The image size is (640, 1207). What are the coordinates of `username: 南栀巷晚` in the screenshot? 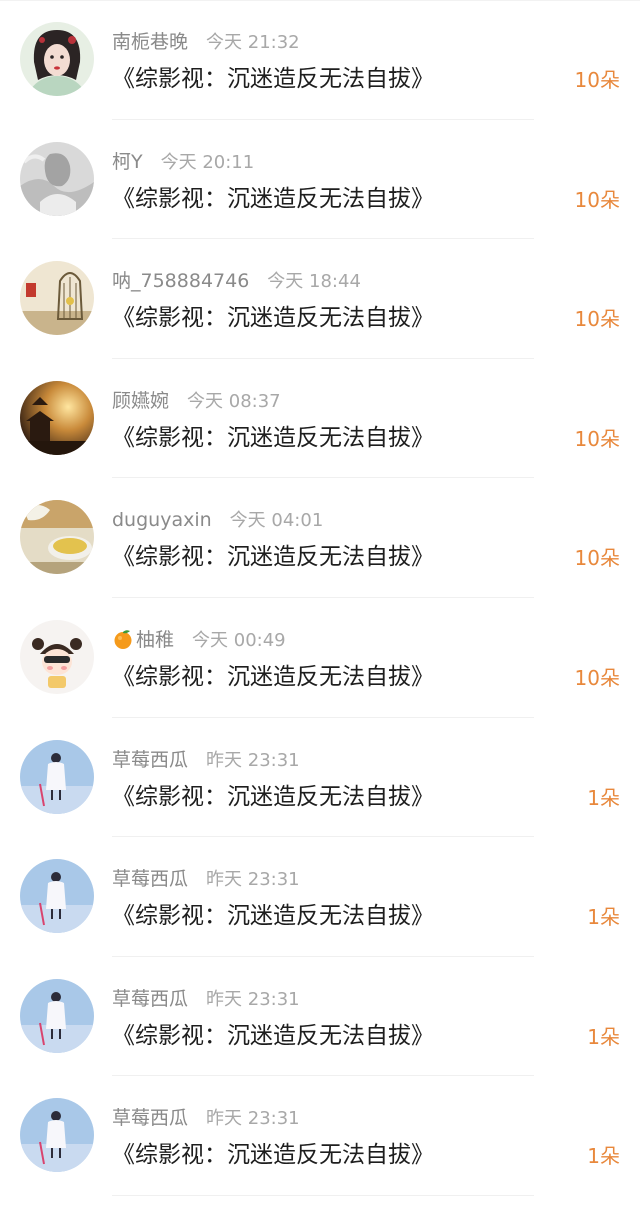 It's located at (150, 42).